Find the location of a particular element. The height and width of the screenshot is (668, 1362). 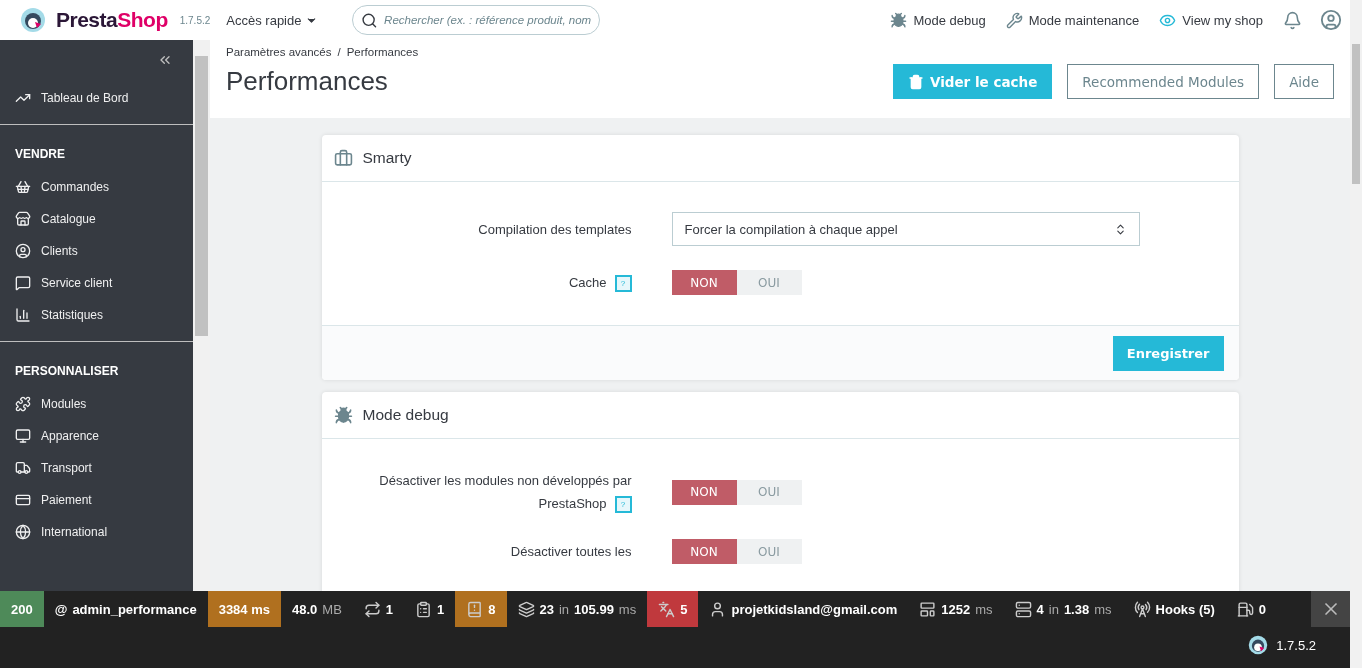

sidebar-item: Statistiques is located at coordinates (96, 315).